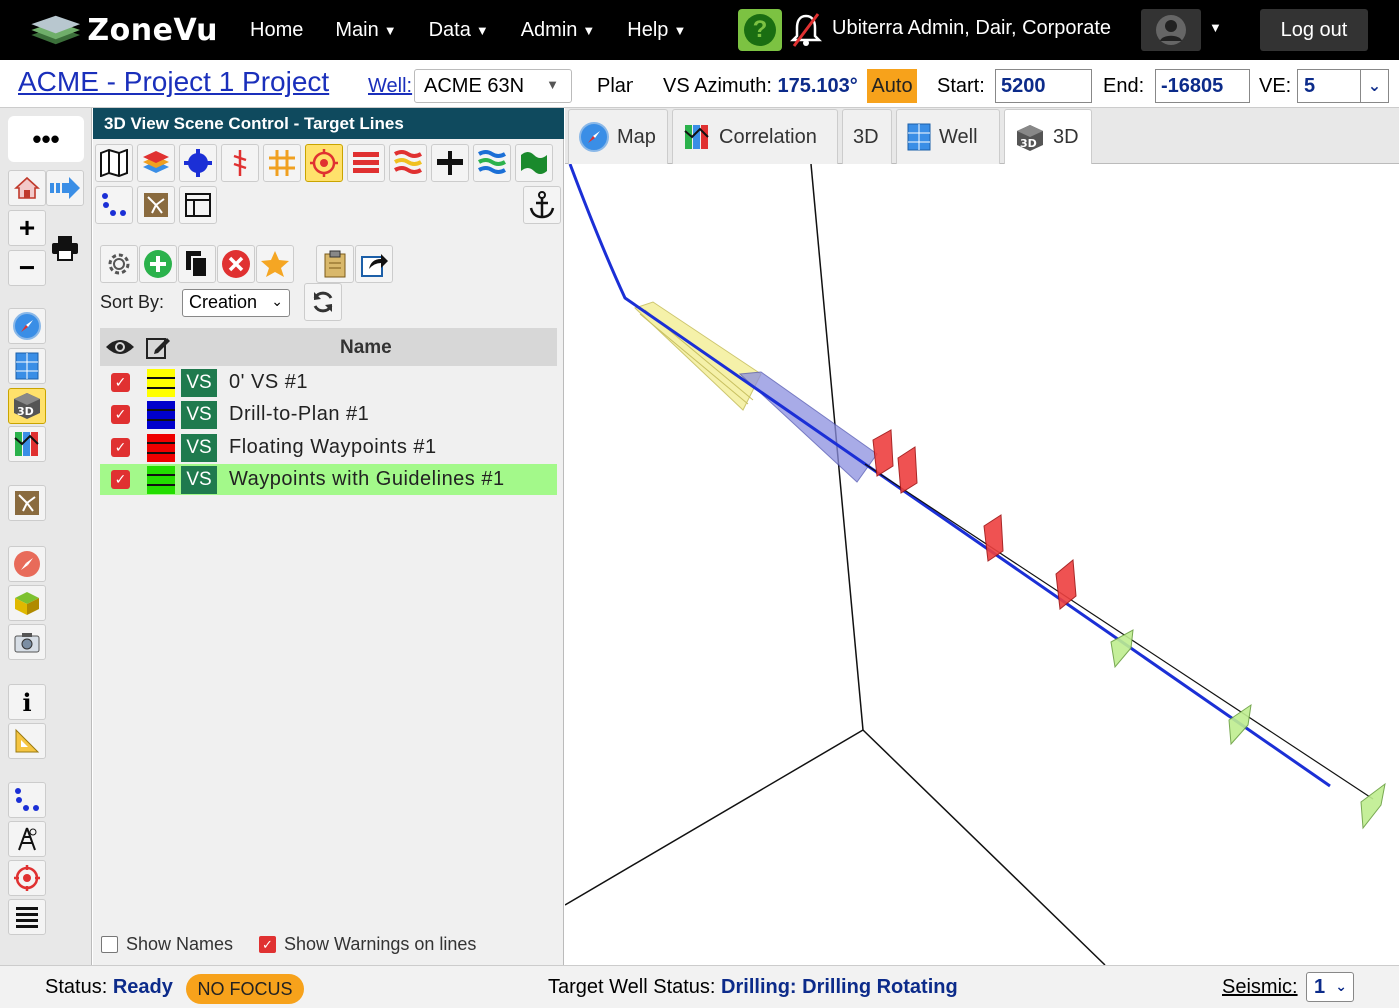  Describe the element at coordinates (408, 163) in the screenshot. I see `zones-button` at that location.